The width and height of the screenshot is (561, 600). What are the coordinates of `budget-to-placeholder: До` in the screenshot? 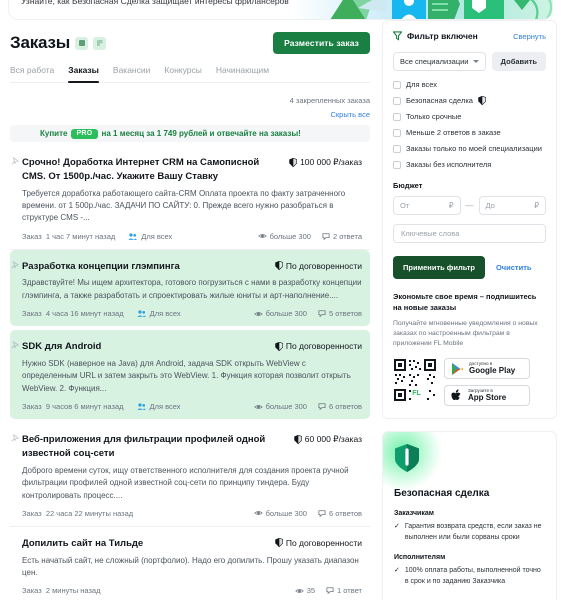 It's located at (490, 205).